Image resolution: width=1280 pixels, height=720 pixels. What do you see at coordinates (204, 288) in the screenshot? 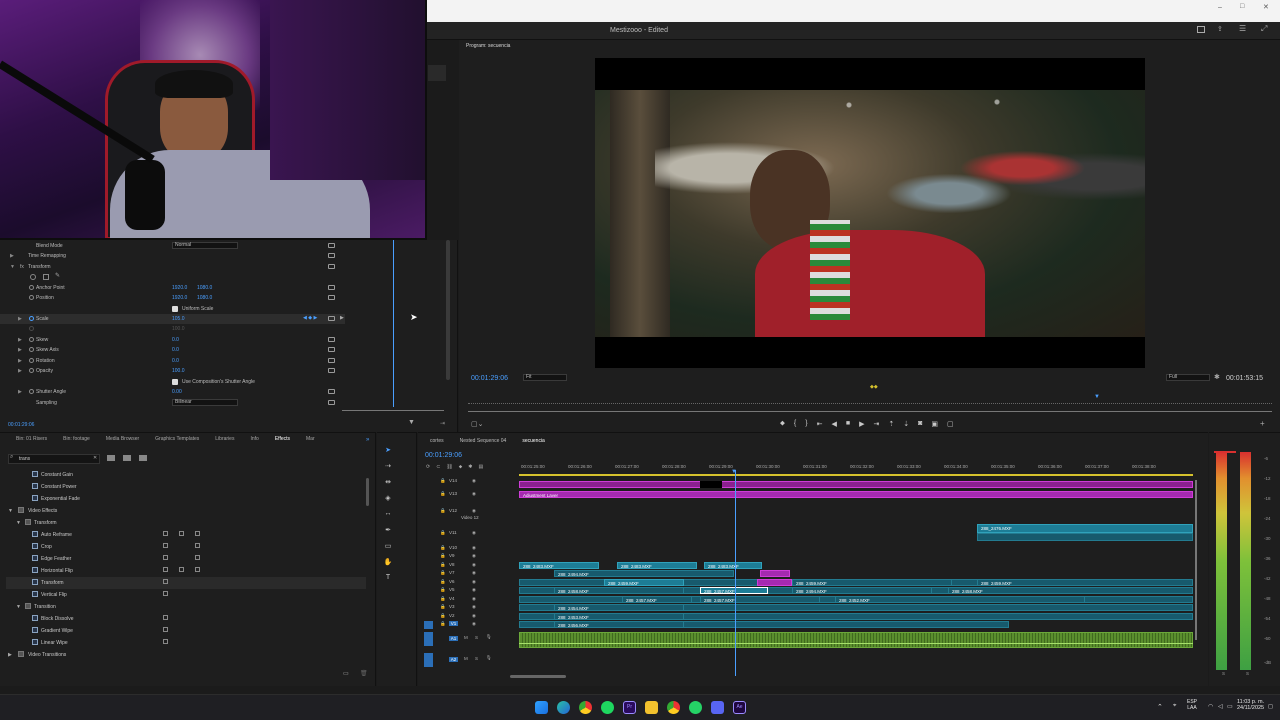
I see `anchor-y-value: 1080.0` at bounding box center [204, 288].